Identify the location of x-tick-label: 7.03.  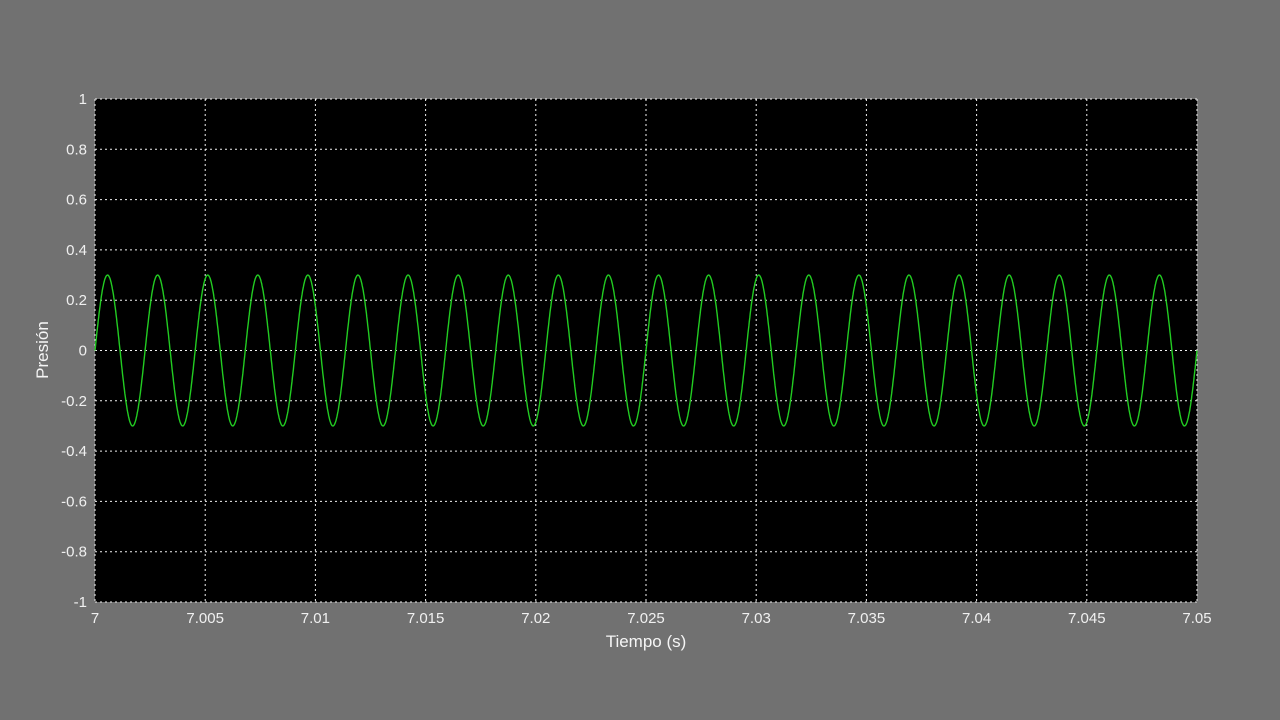
(756, 618).